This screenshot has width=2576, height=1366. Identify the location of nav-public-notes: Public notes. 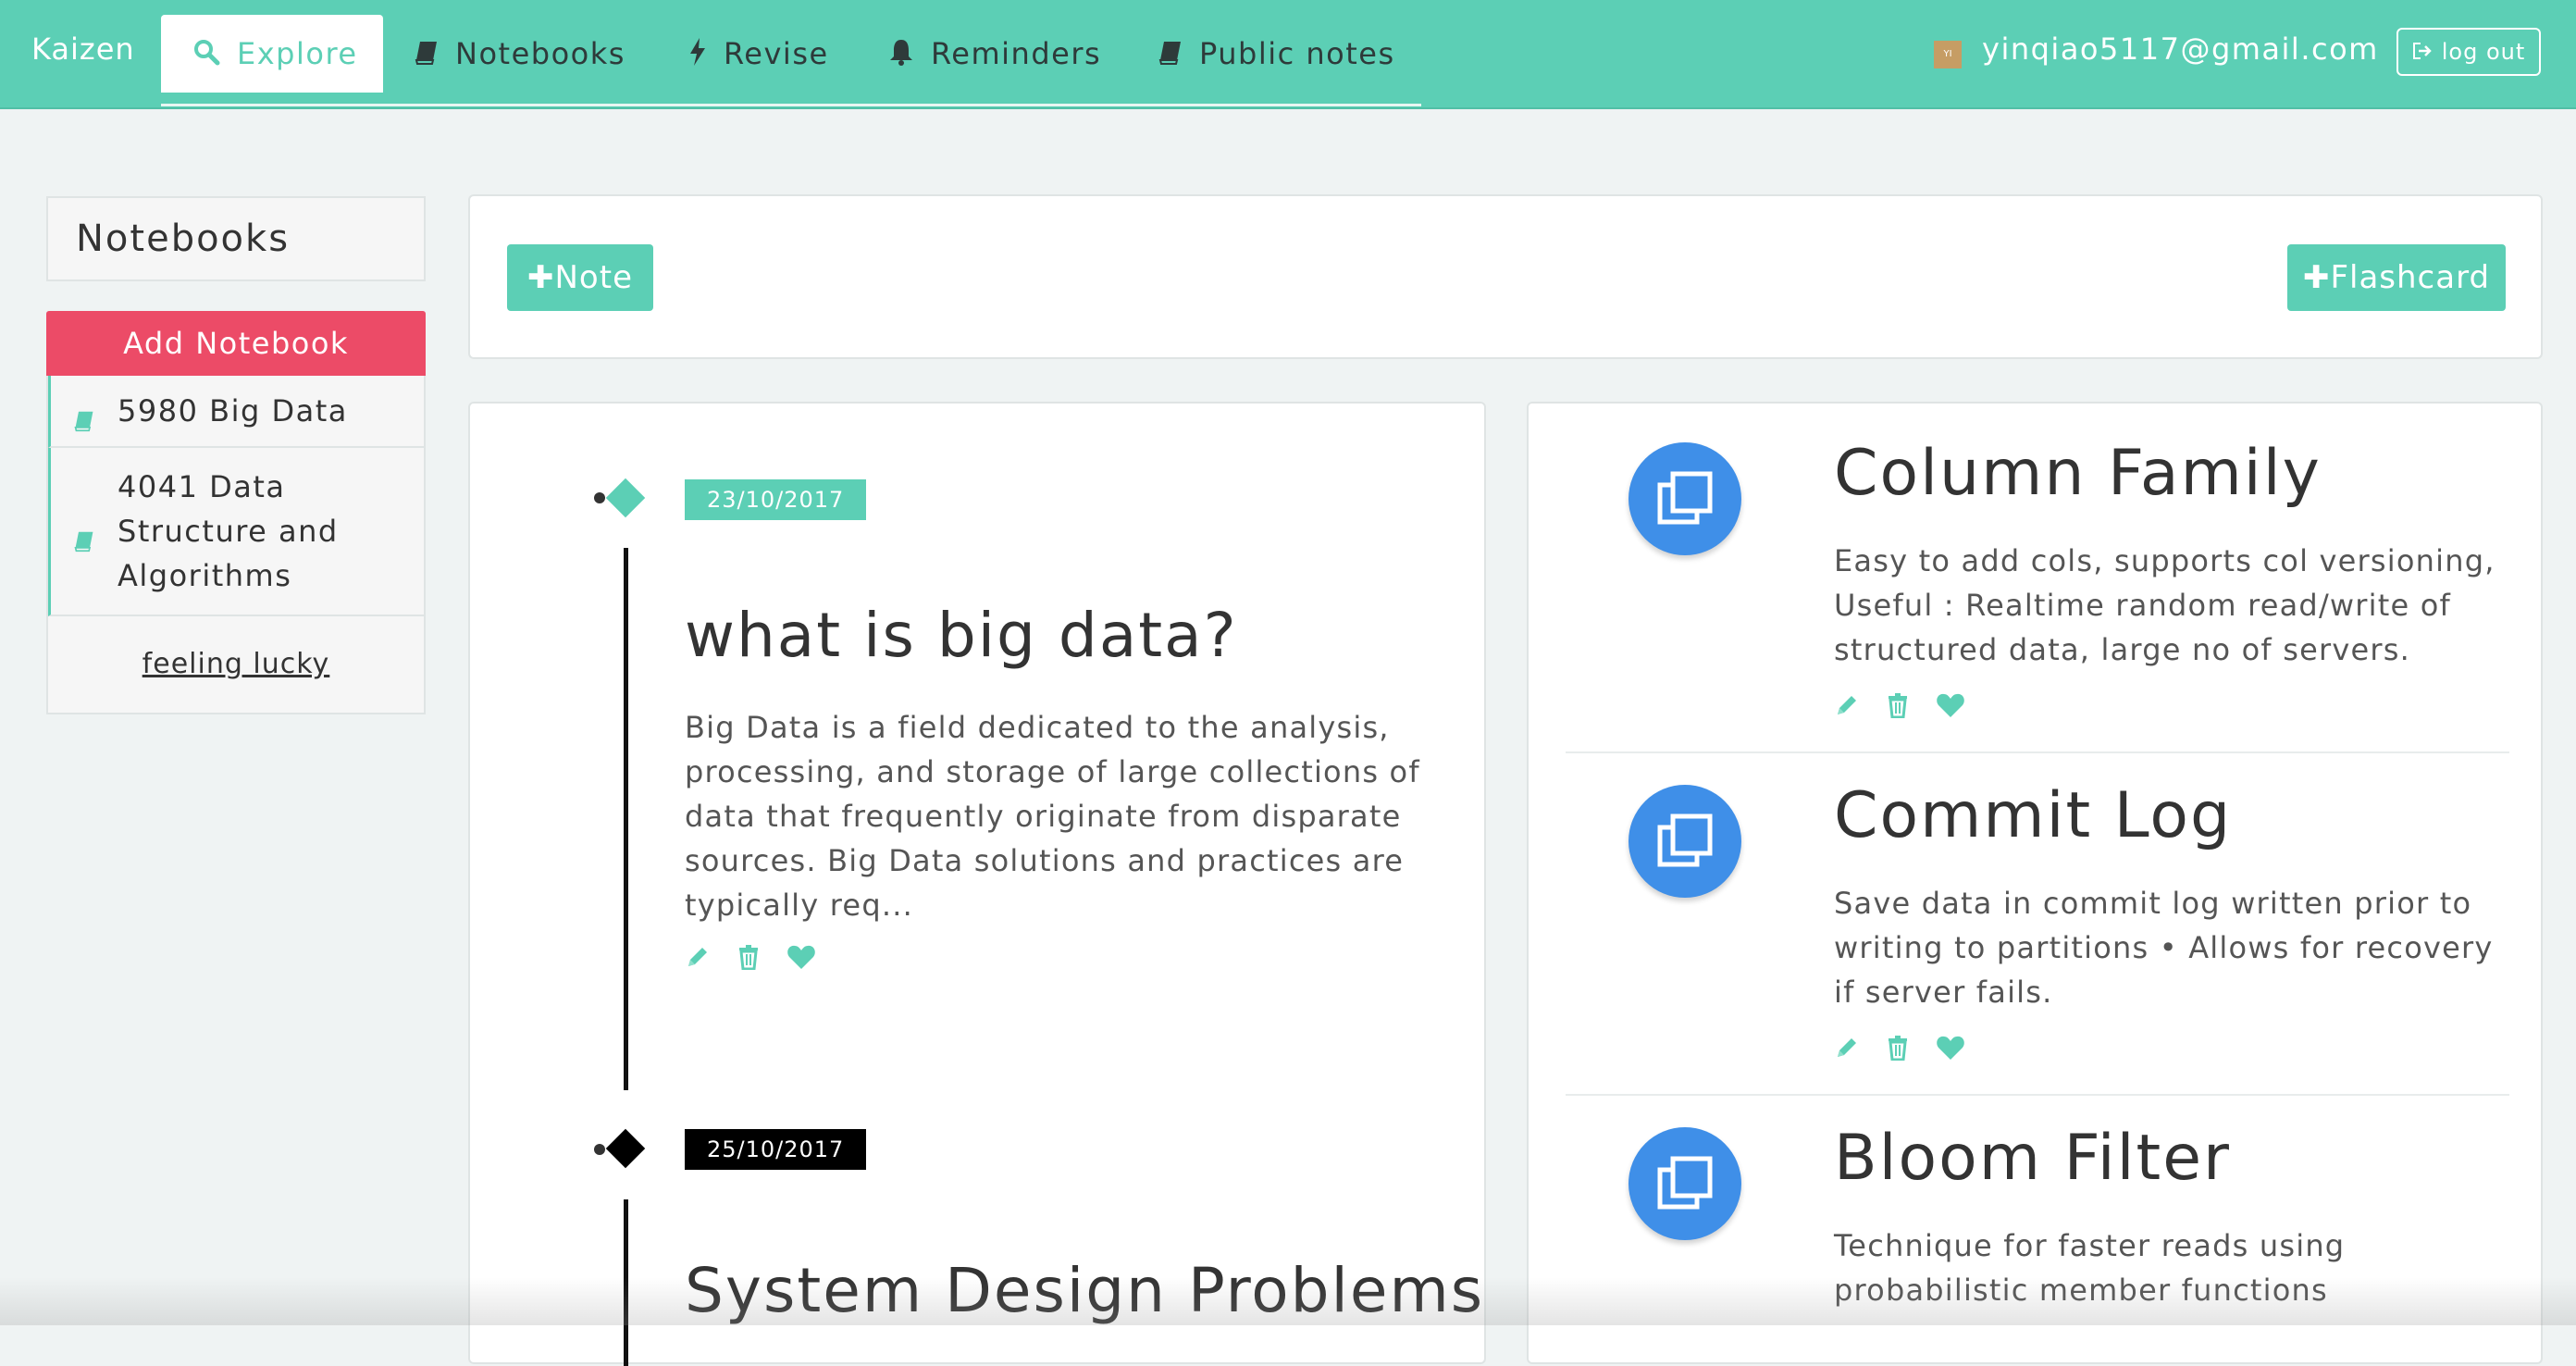
(1277, 54).